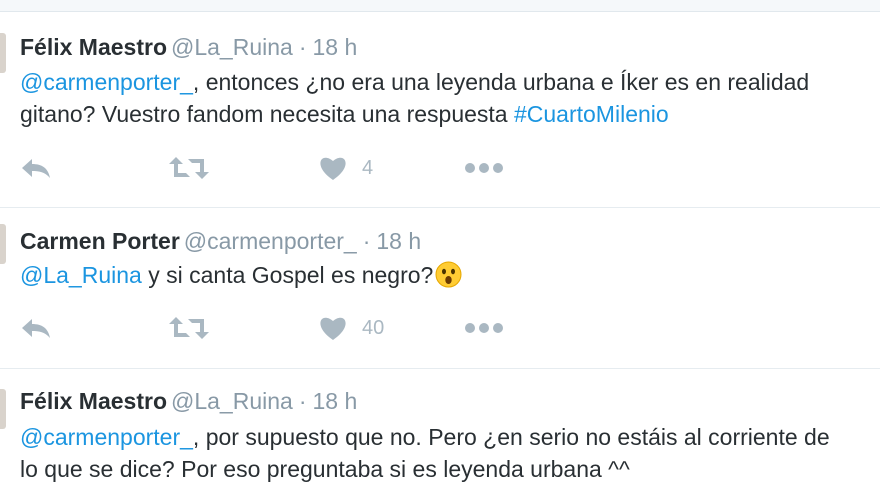 The width and height of the screenshot is (880, 495). Describe the element at coordinates (440, 6) in the screenshot. I see `top-bar` at that location.